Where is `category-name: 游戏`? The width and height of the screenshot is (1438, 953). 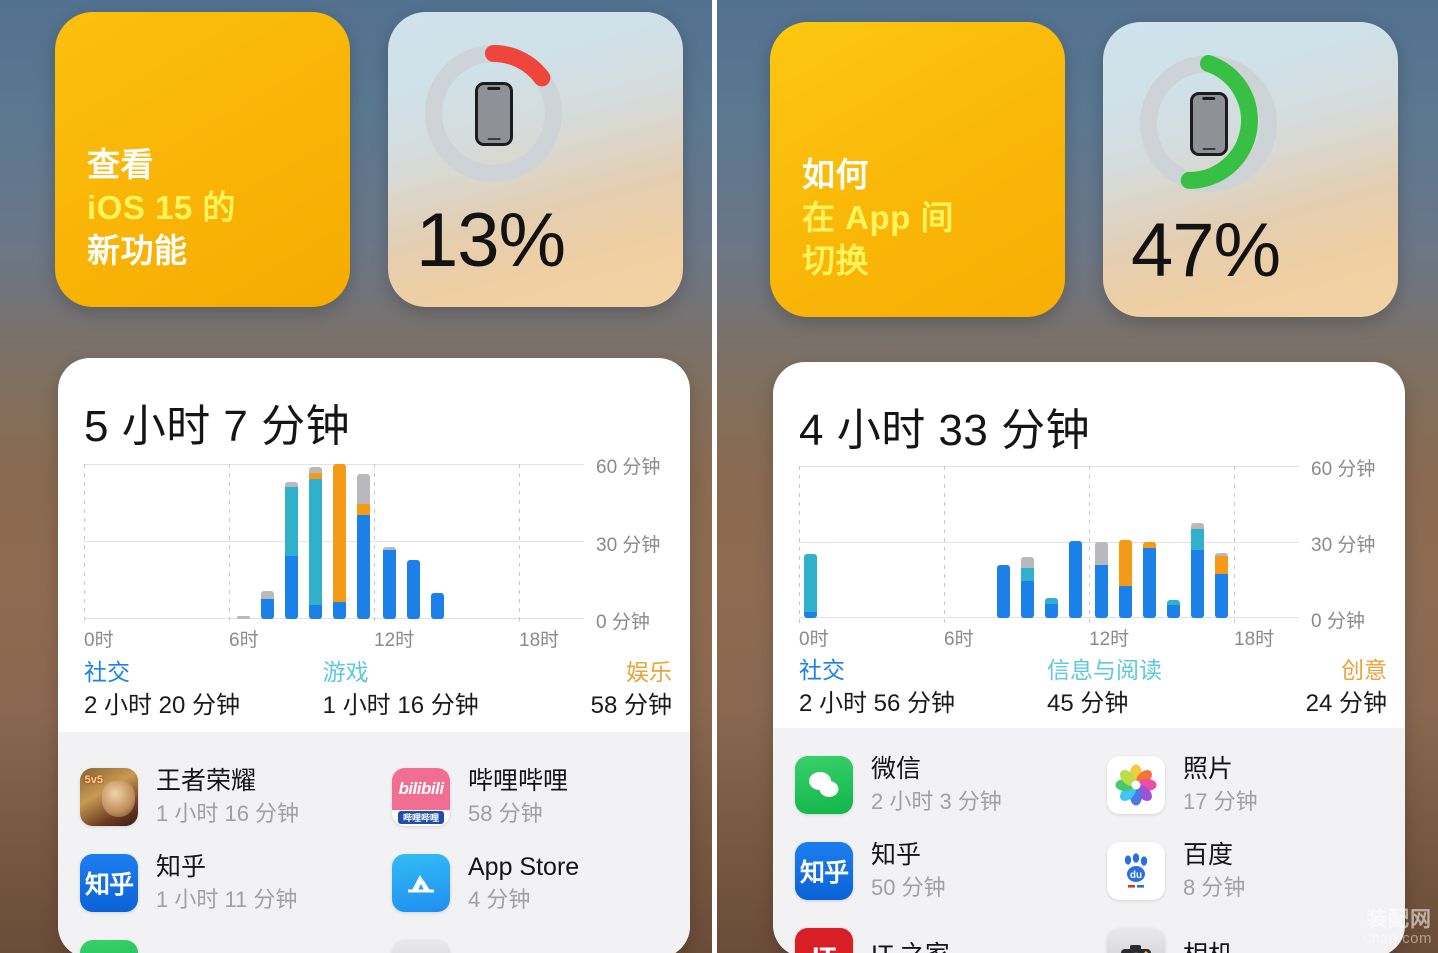 category-name: 游戏 is located at coordinates (345, 672).